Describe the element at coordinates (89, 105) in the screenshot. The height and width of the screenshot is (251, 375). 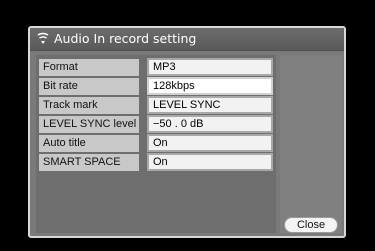
I see `setting-label-track-mark: Track mark` at that location.